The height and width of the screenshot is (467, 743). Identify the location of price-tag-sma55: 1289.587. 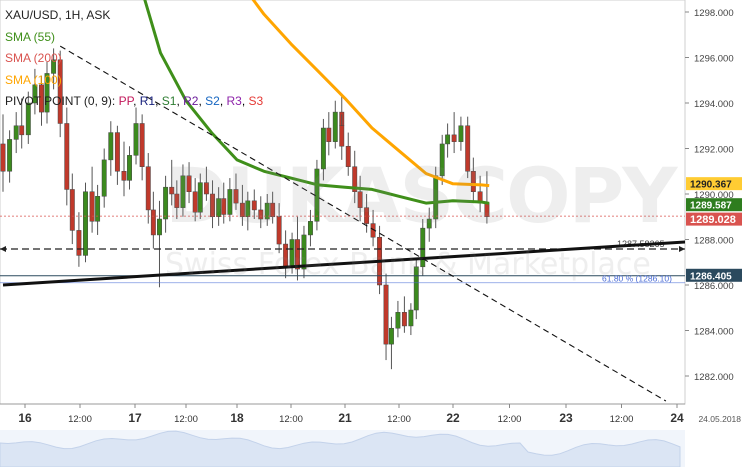
(714, 205).